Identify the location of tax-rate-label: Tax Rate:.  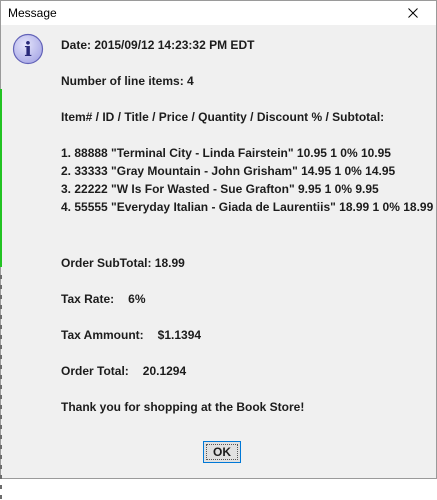
(88, 299).